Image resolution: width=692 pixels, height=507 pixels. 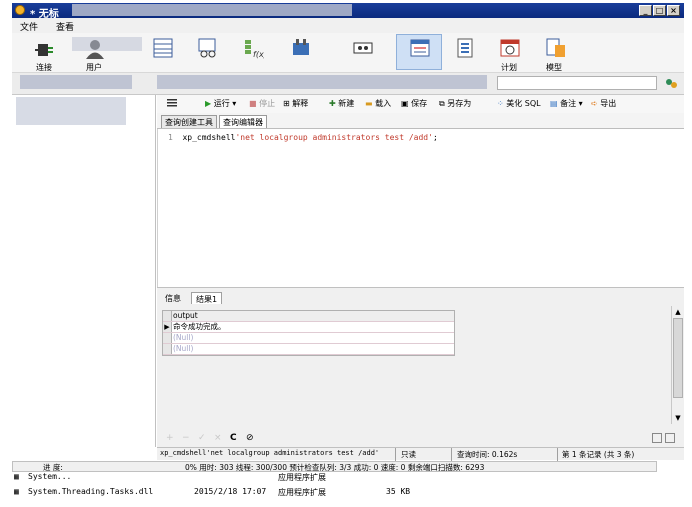 What do you see at coordinates (645, 10) in the screenshot?
I see `minimize-button: _` at bounding box center [645, 10].